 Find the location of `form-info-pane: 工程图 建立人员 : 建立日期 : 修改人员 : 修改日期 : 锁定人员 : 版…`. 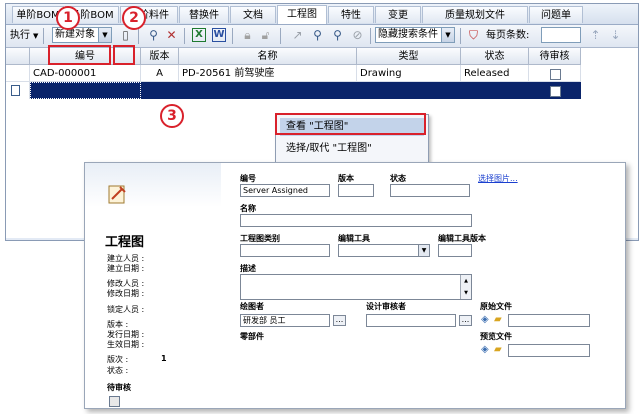

form-info-pane: 工程图 建立人员 : 建立日期 : 修改人员 : 修改日期 : 锁定人员 : 版… is located at coordinates (153, 285).